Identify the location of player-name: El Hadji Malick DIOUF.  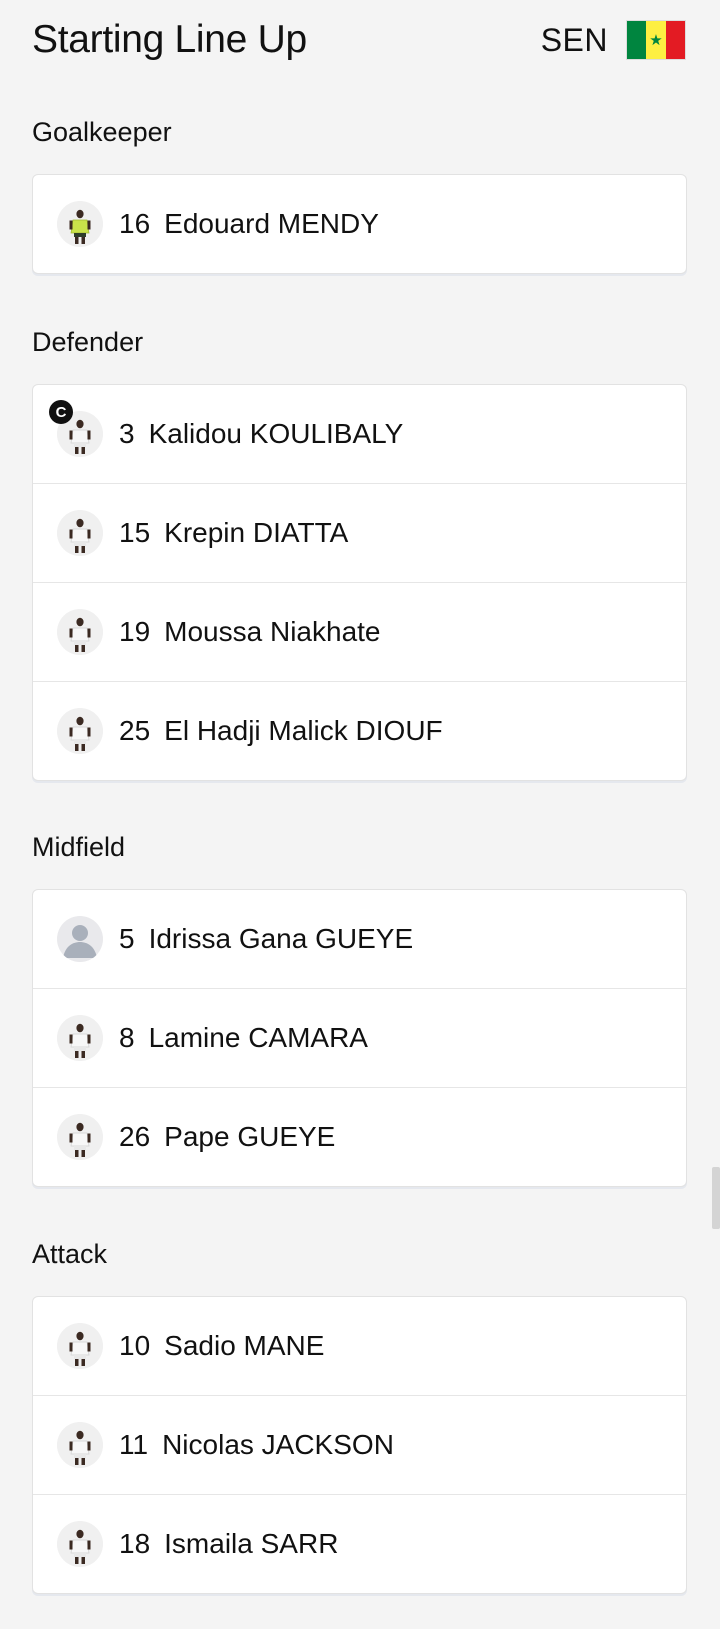
(303, 730).